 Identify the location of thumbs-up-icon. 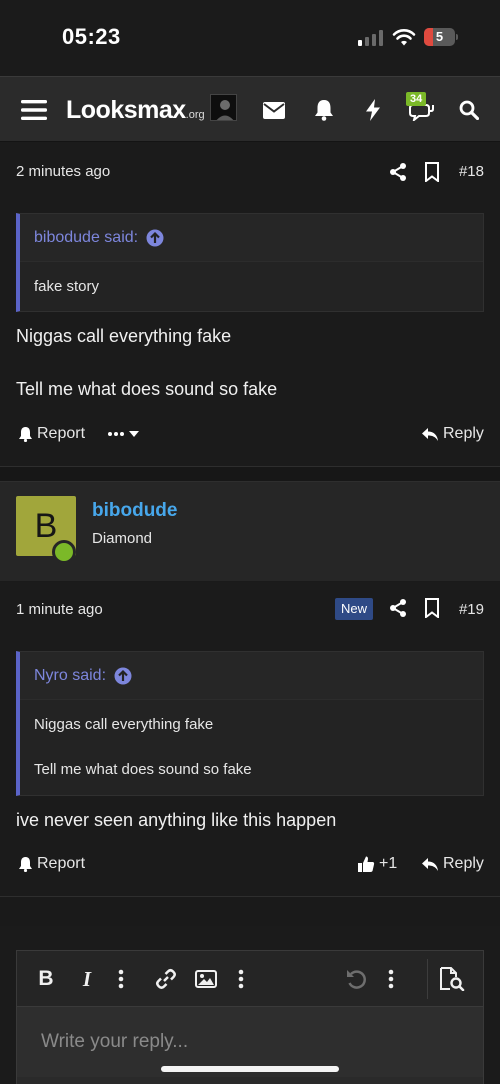
(366, 864).